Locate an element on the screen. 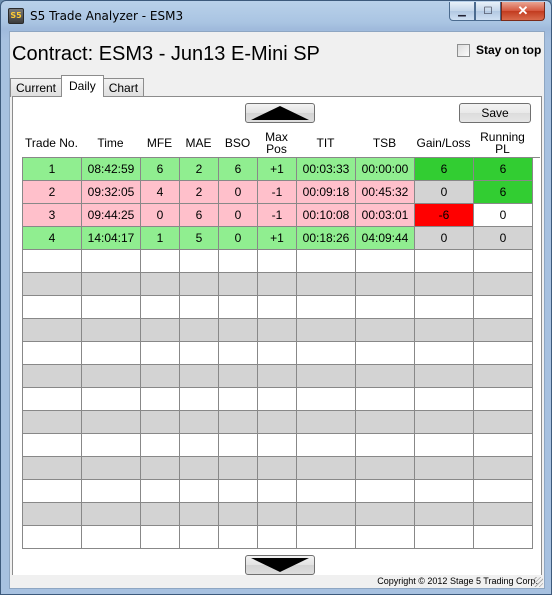 The width and height of the screenshot is (552, 595). trade-cell: 00:10:08 is located at coordinates (326, 215).